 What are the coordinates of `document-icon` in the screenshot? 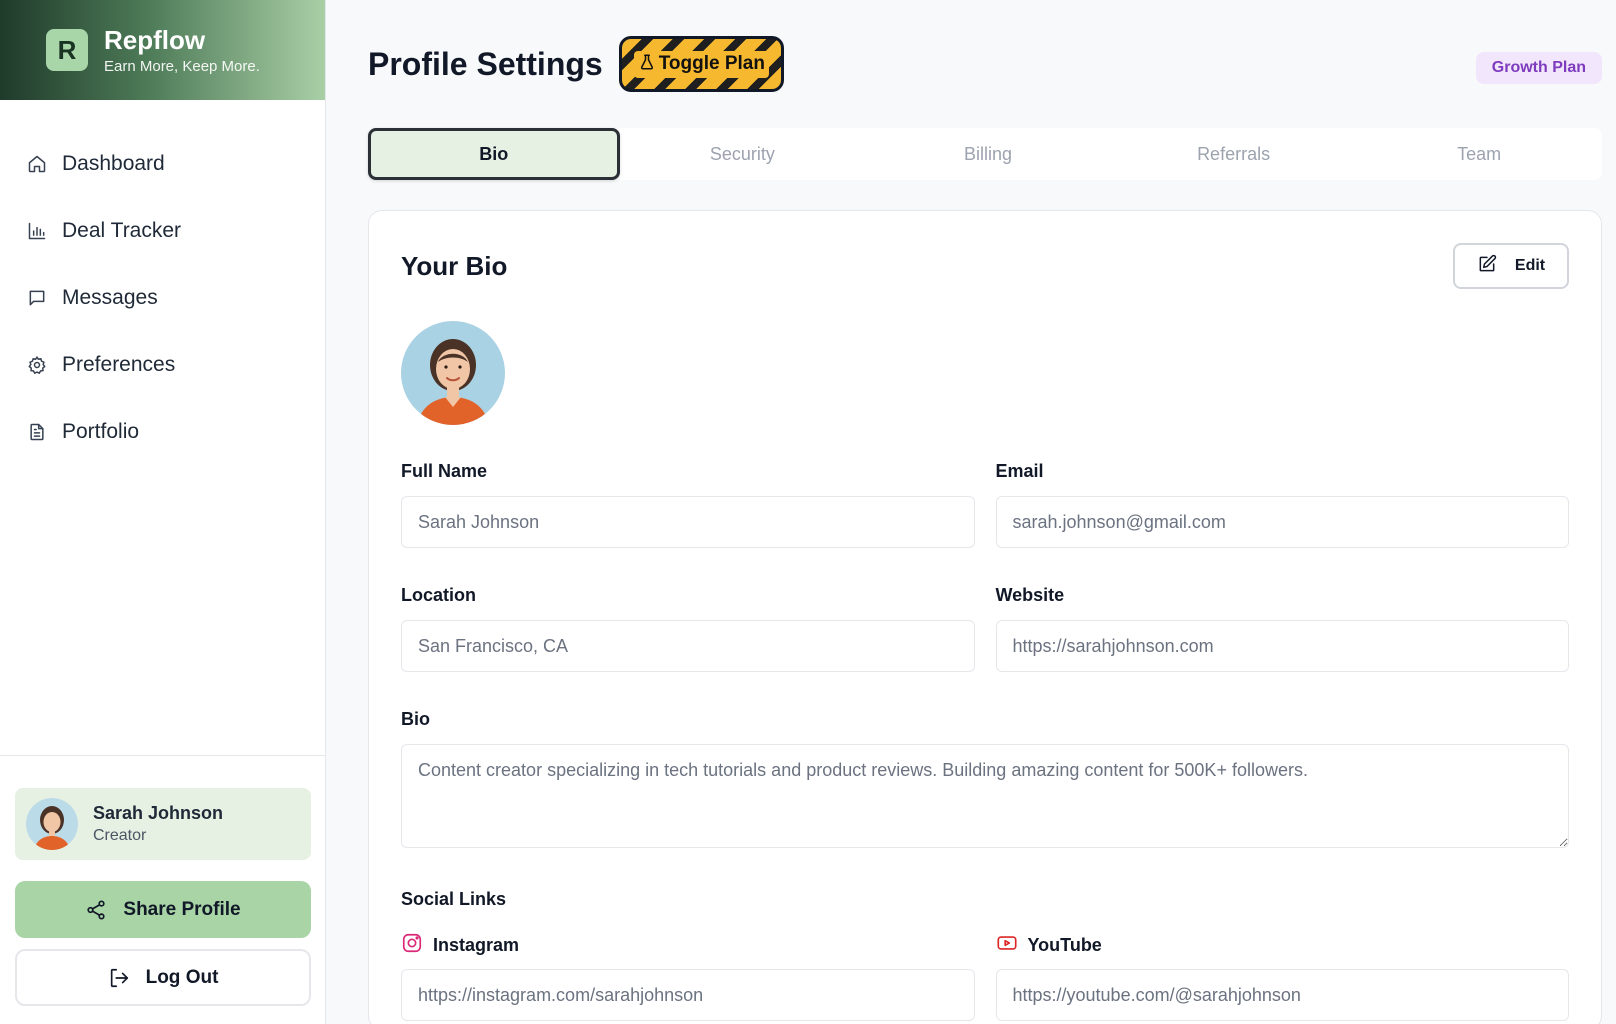 It's located at (37, 432).